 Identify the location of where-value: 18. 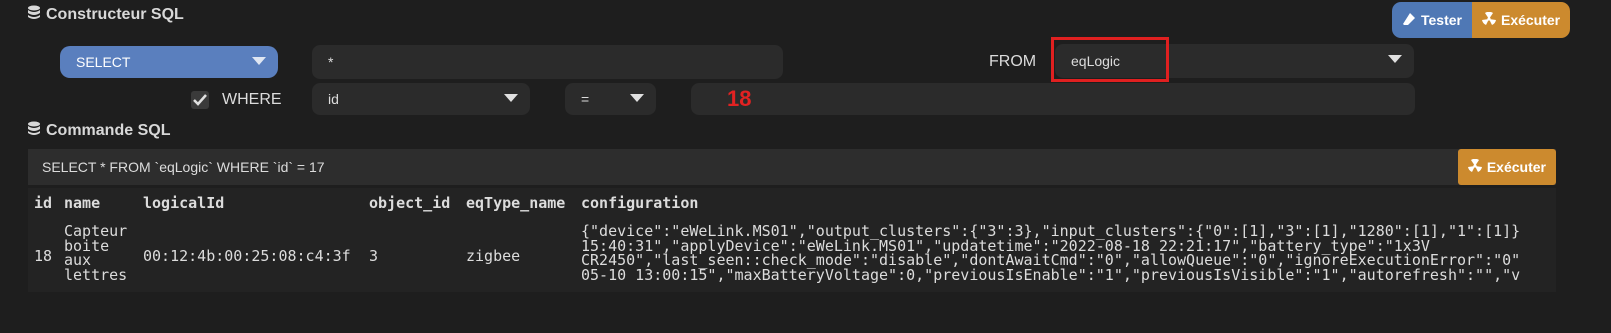
(739, 98).